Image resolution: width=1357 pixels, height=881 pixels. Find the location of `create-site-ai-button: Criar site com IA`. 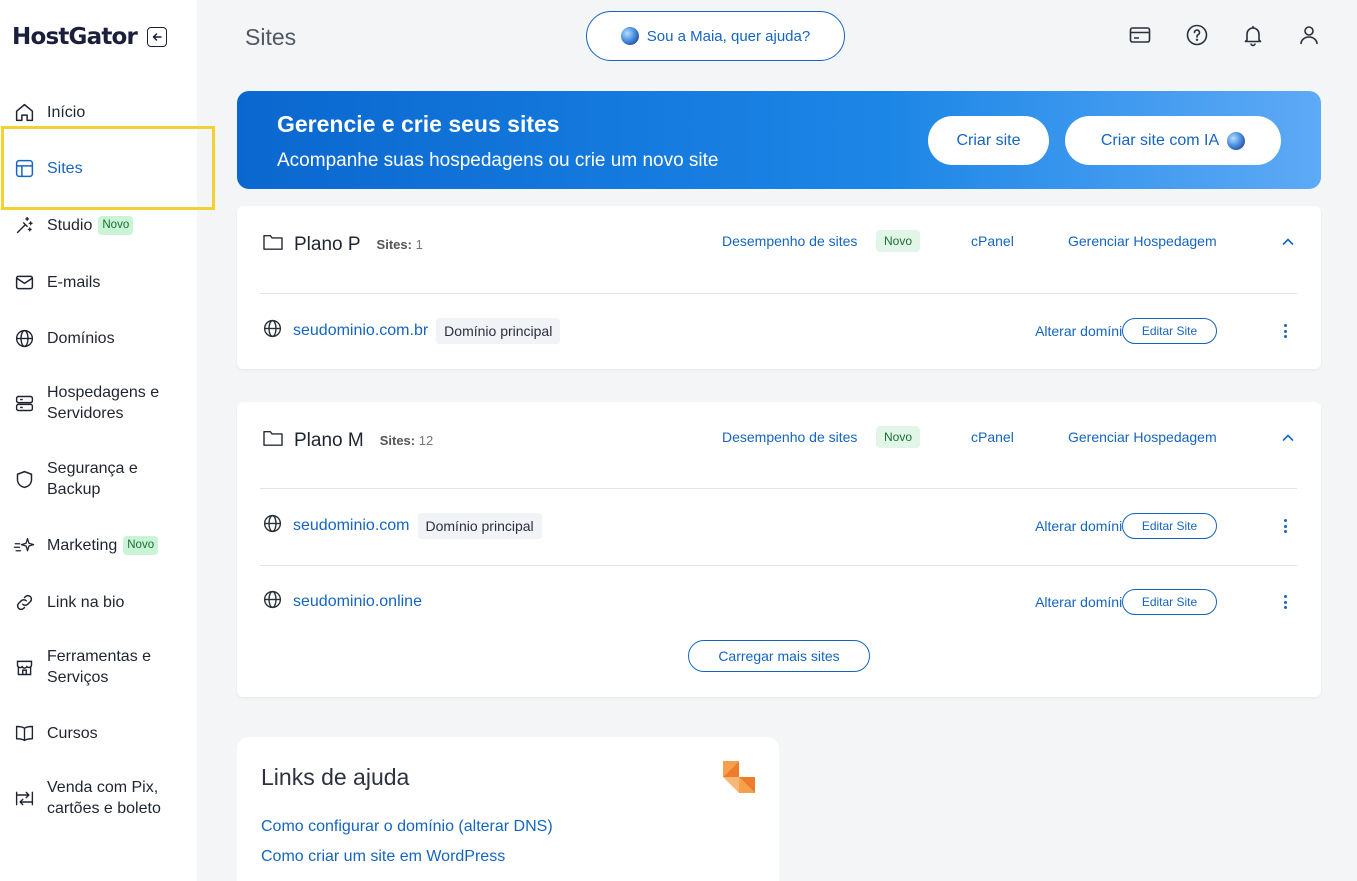

create-site-ai-button: Criar site com IA is located at coordinates (1173, 140).